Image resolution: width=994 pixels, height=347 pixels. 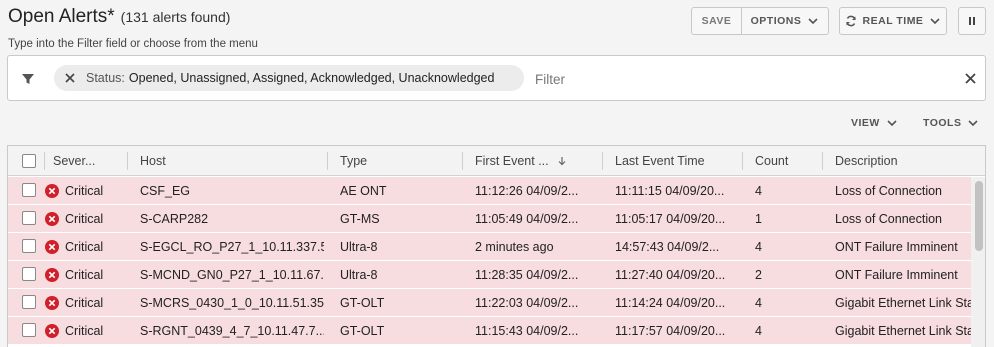 What do you see at coordinates (175, 17) in the screenshot?
I see `alert-count: (131 alerts found)` at bounding box center [175, 17].